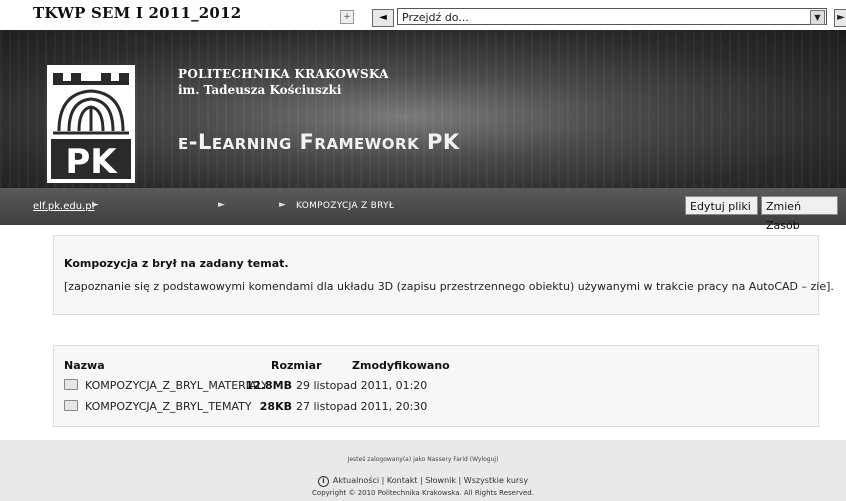  Describe the element at coordinates (323, 481) in the screenshot. I see `info-icon: i` at that location.